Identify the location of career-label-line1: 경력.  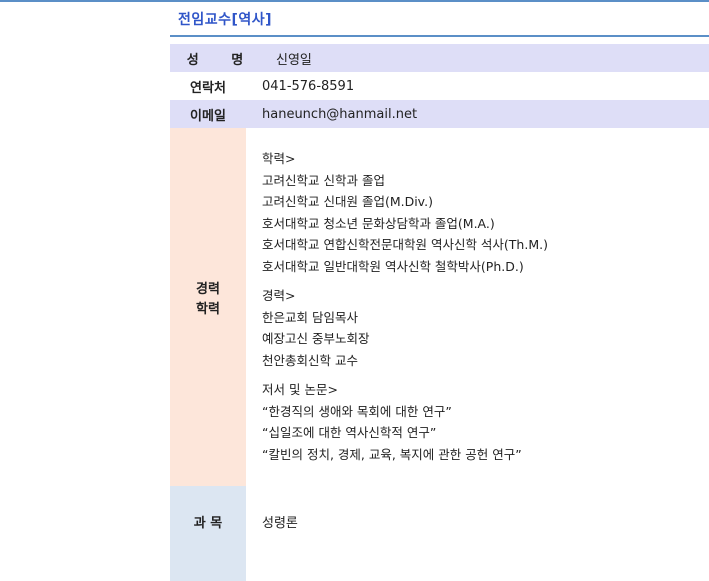
(208, 289).